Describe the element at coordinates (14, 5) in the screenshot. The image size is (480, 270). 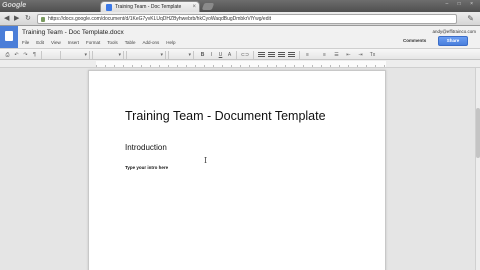
I see `browser-logo: Google` at that location.